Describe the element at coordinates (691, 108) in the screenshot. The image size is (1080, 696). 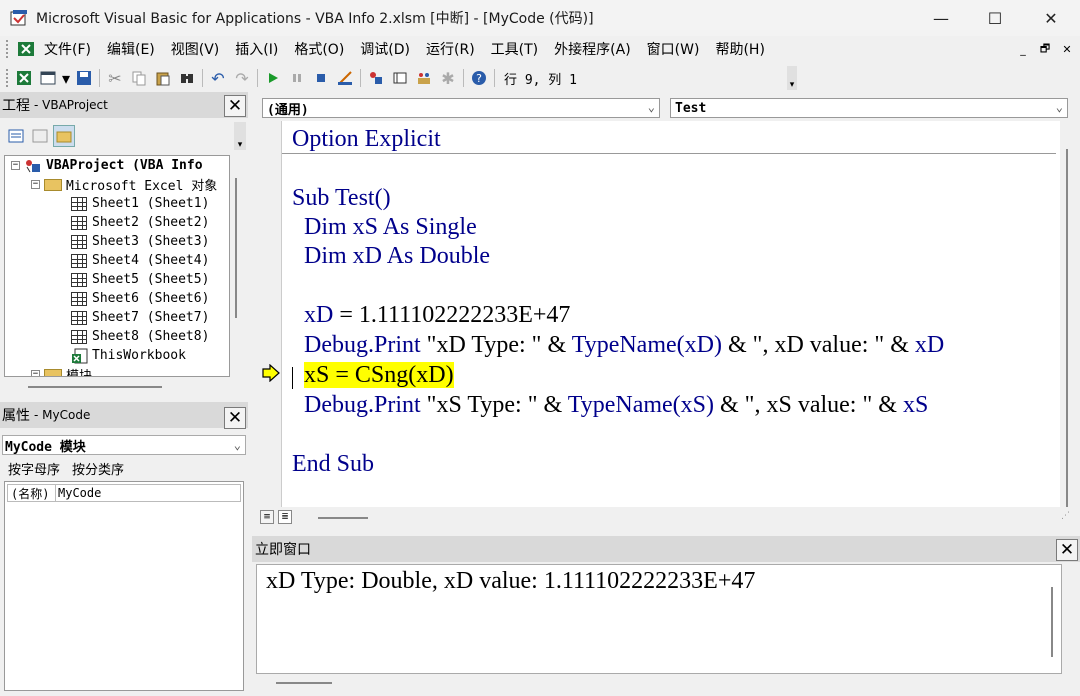
I see `procedure-combo-label: Test` at that location.